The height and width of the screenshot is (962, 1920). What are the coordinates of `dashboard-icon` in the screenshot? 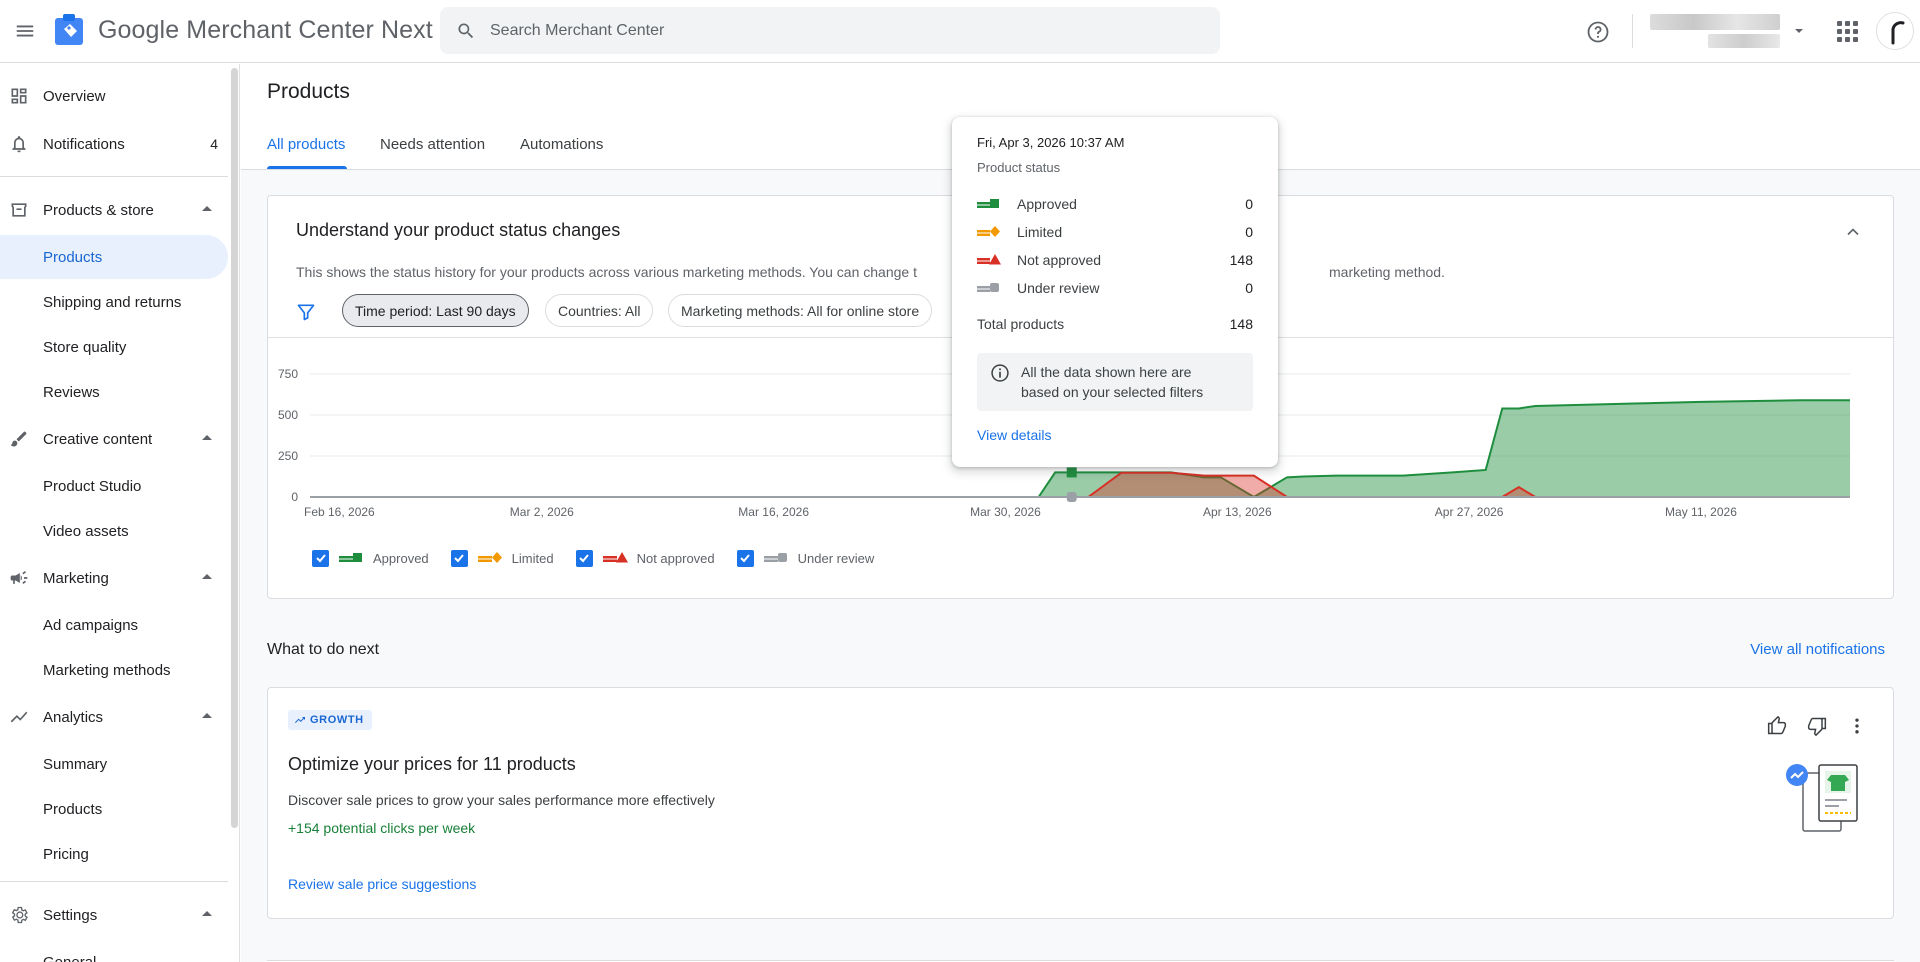 It's located at (19, 96).